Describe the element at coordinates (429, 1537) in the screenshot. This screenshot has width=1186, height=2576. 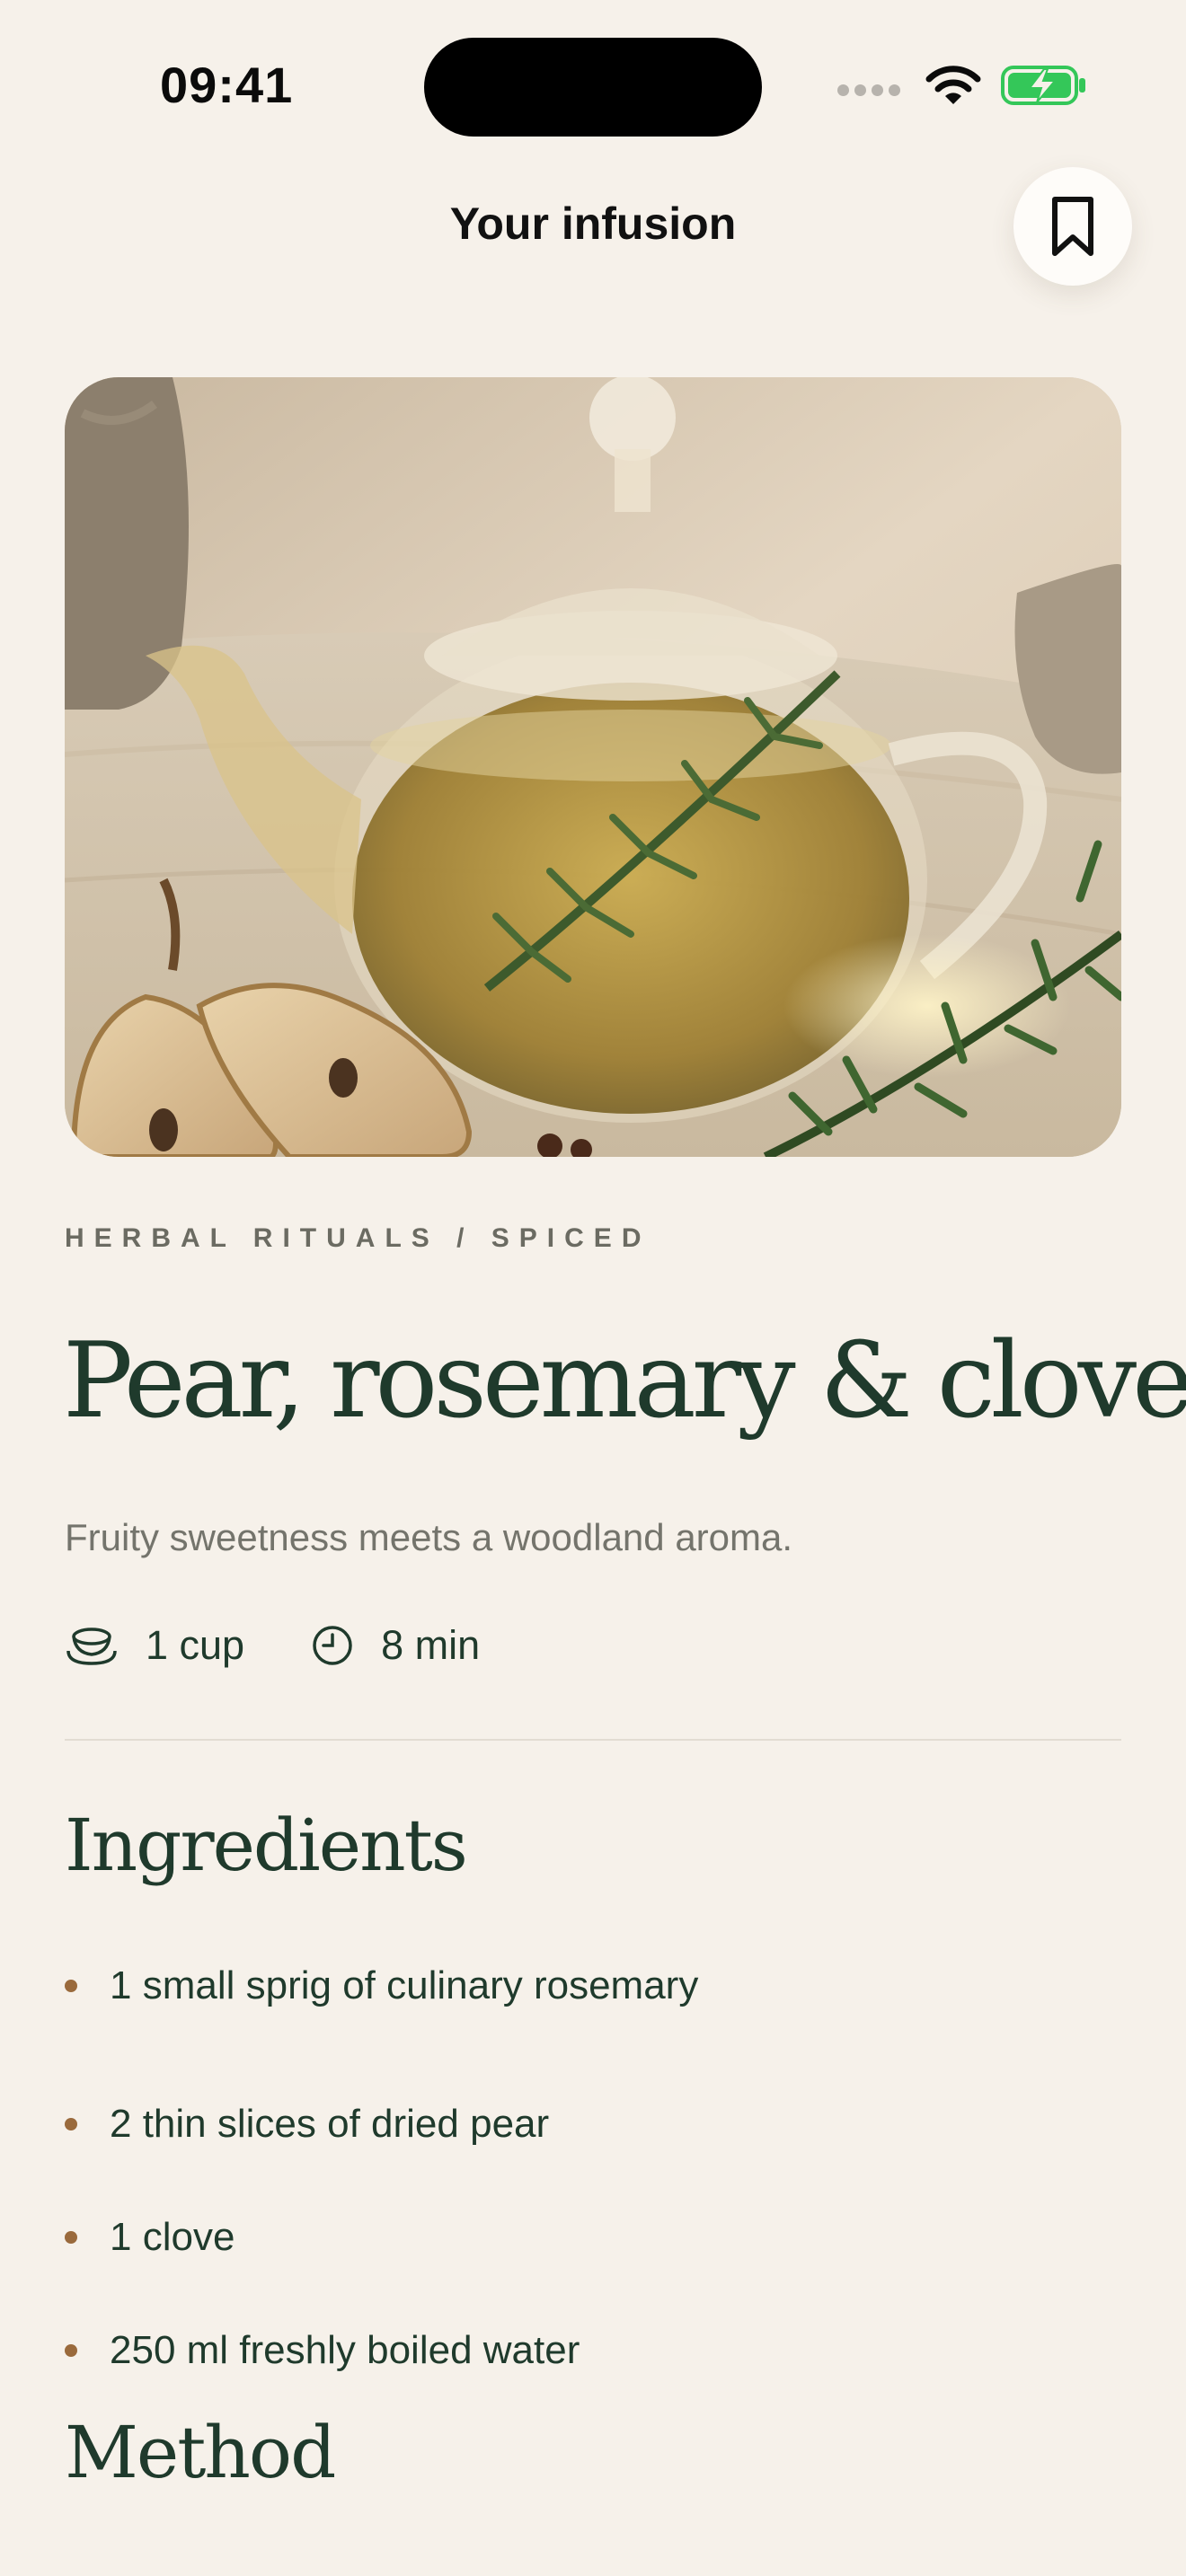
I see `recipe-subtitle: Fruity sweetness meets a woodland aroma.` at that location.